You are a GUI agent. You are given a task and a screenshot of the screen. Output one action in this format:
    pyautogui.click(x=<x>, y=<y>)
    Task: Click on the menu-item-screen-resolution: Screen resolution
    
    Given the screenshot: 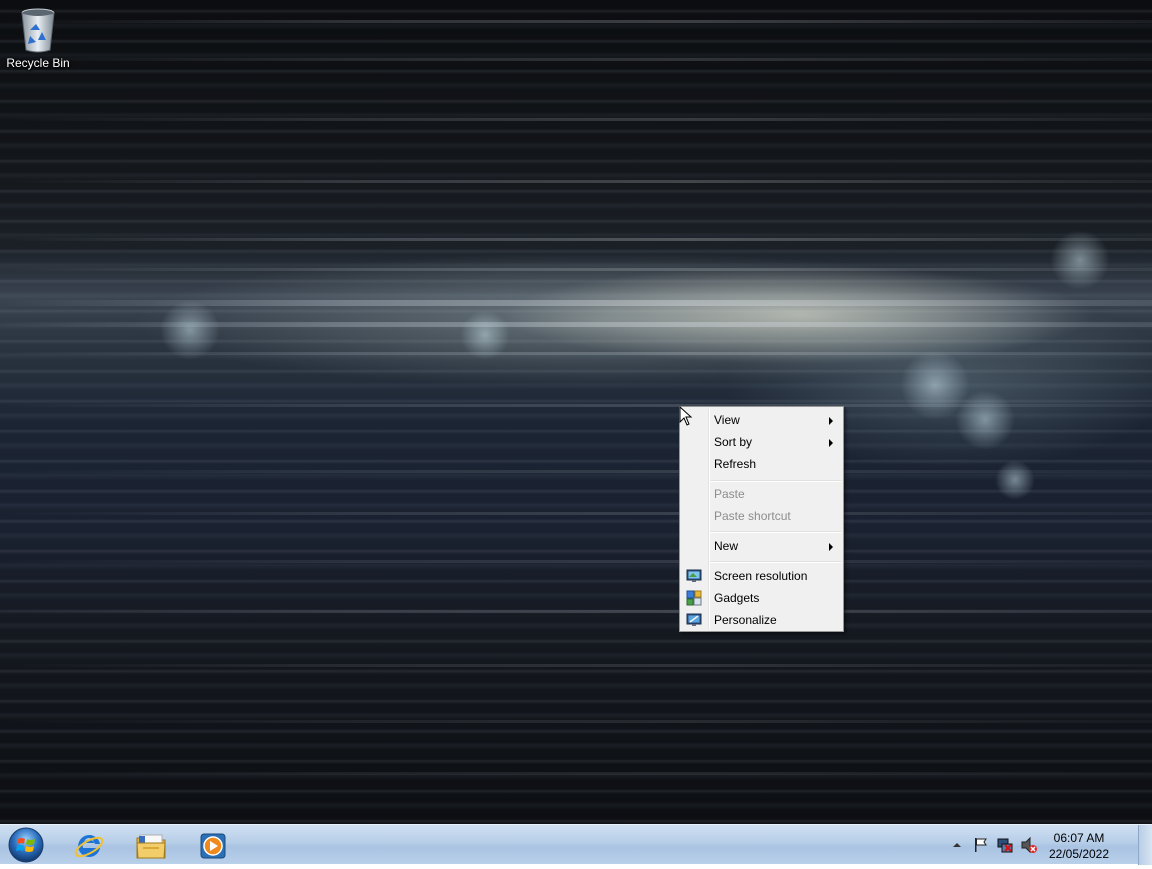 What is the action you would take?
    pyautogui.click(x=761, y=576)
    